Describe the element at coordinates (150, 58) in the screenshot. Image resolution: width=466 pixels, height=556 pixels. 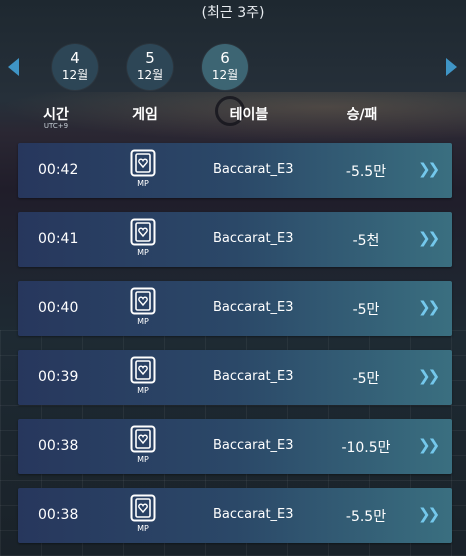
I see `date-day: 5` at that location.